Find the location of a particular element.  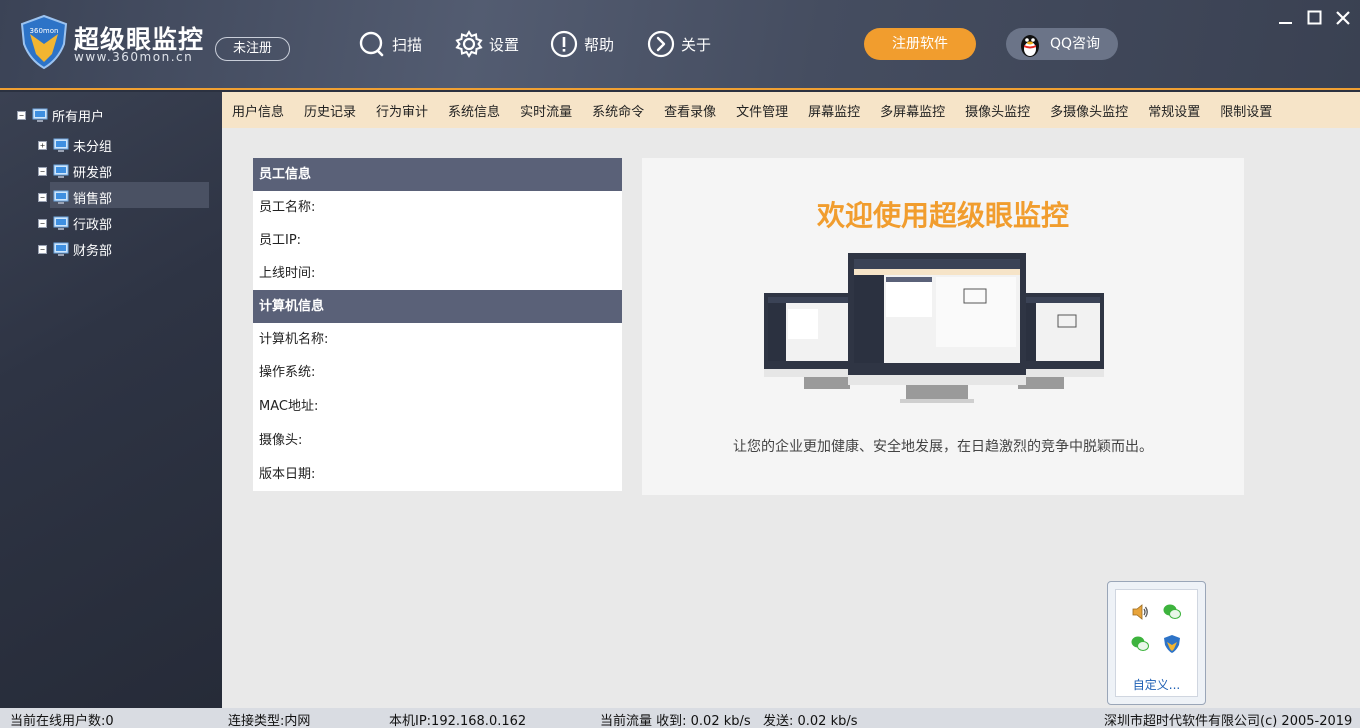

employee-ip-field: 员工IP: is located at coordinates (280, 240).